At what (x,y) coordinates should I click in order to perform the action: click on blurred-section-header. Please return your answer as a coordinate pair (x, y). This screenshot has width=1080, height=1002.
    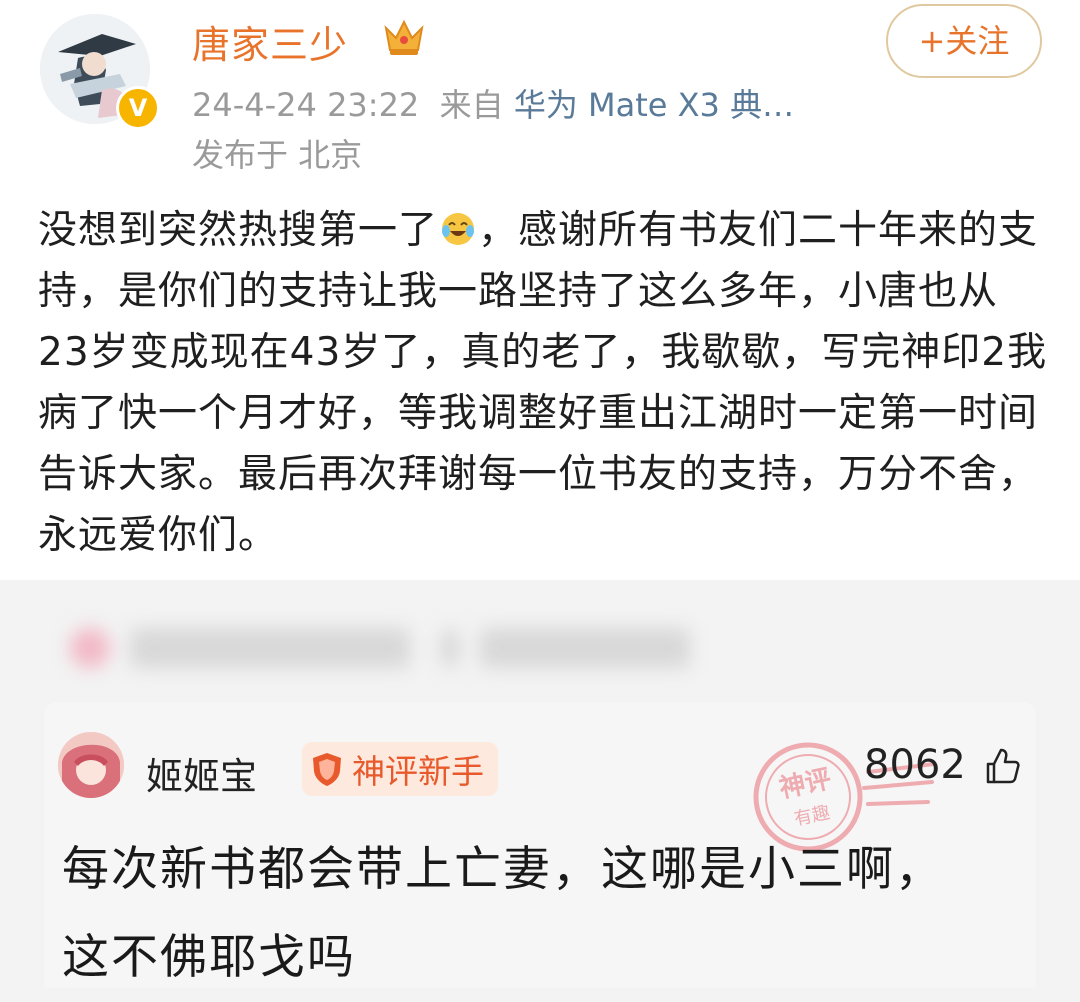
    Looking at the image, I should click on (380, 648).